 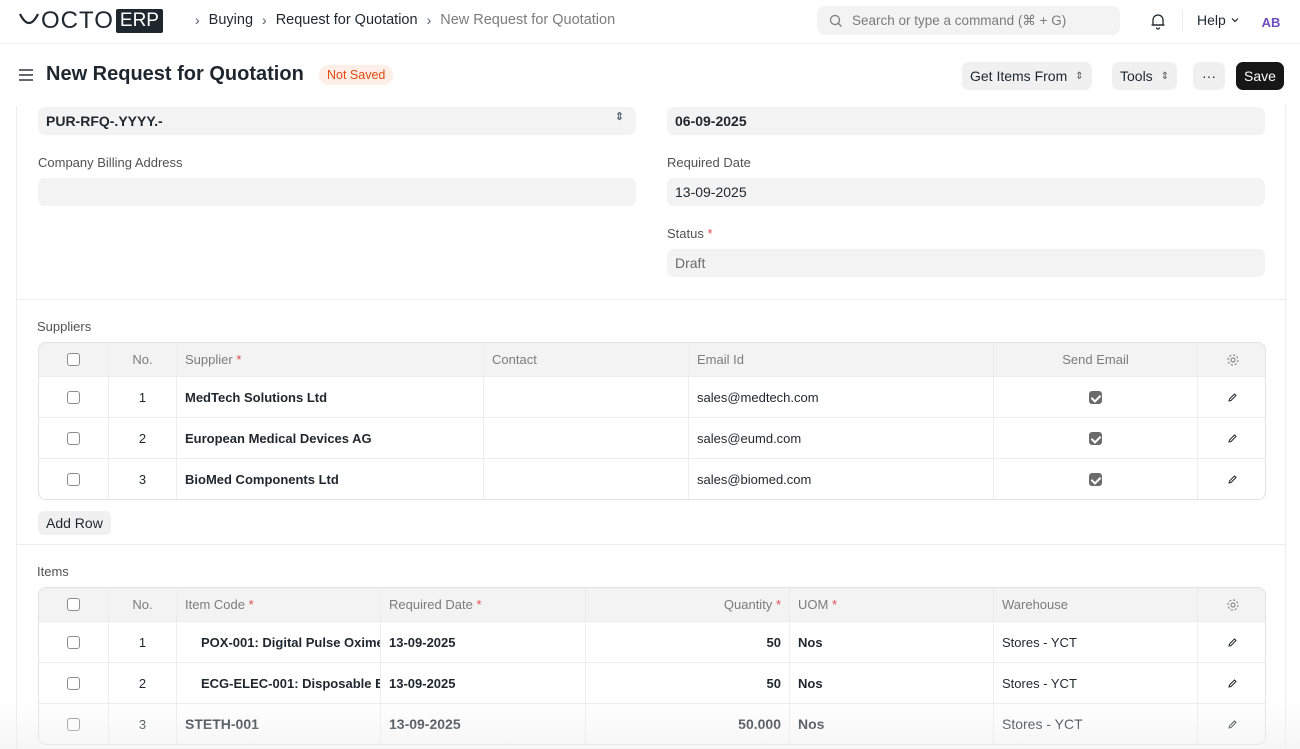 I want to click on row-no: 2, so click(x=142, y=683).